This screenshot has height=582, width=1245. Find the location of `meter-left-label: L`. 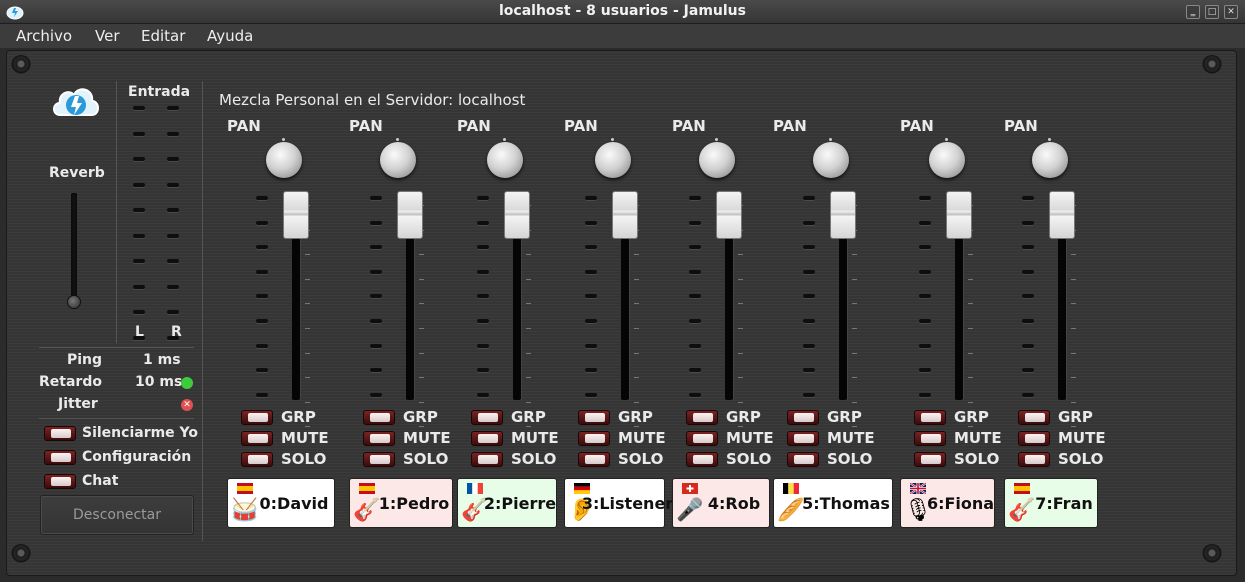

meter-left-label: L is located at coordinates (139, 332).